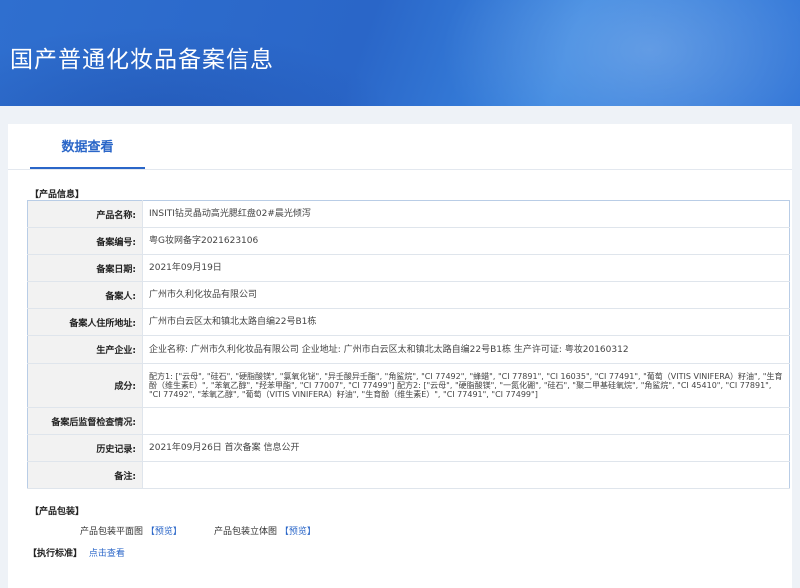 Image resolution: width=800 pixels, height=588 pixels. What do you see at coordinates (466, 268) in the screenshot?
I see `filing-date-value: 2021年09月19日` at bounding box center [466, 268].